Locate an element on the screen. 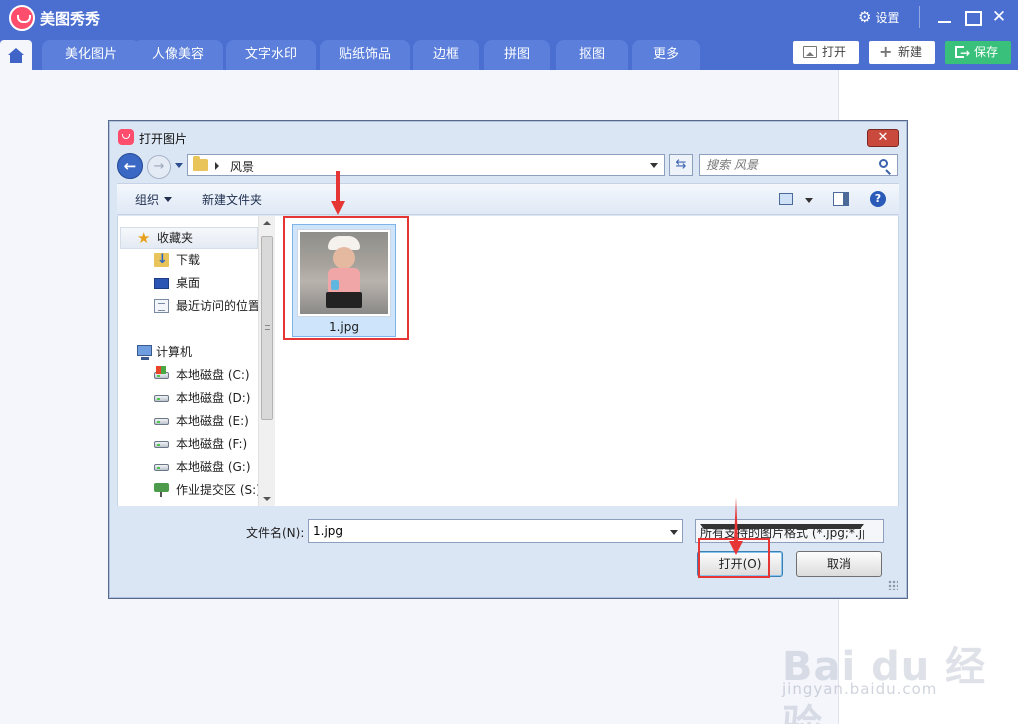 The height and width of the screenshot is (724, 1018). close-icon: ✕ is located at coordinates (999, 17).